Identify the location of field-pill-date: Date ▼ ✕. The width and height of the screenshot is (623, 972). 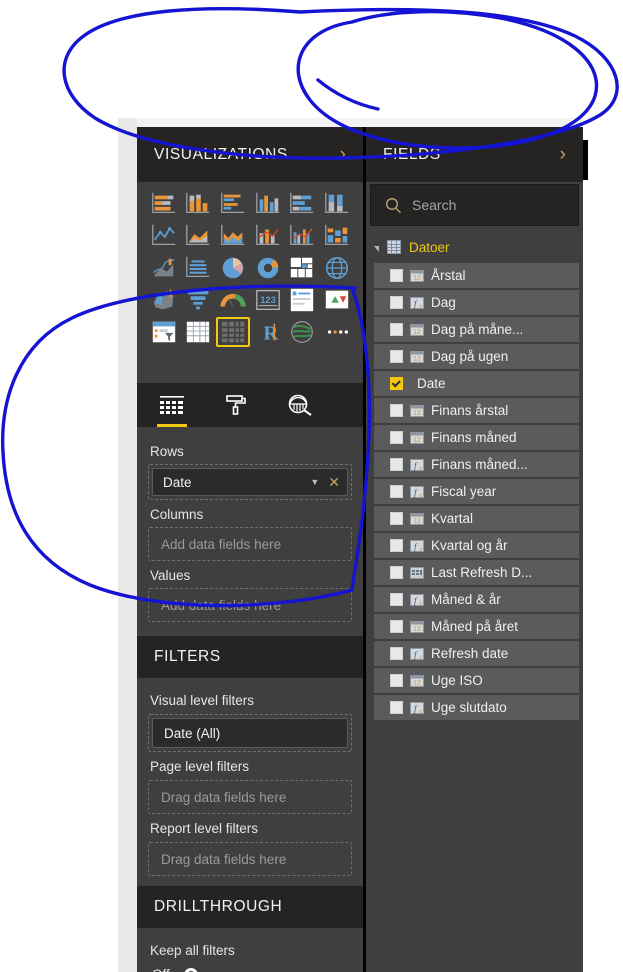
(250, 482).